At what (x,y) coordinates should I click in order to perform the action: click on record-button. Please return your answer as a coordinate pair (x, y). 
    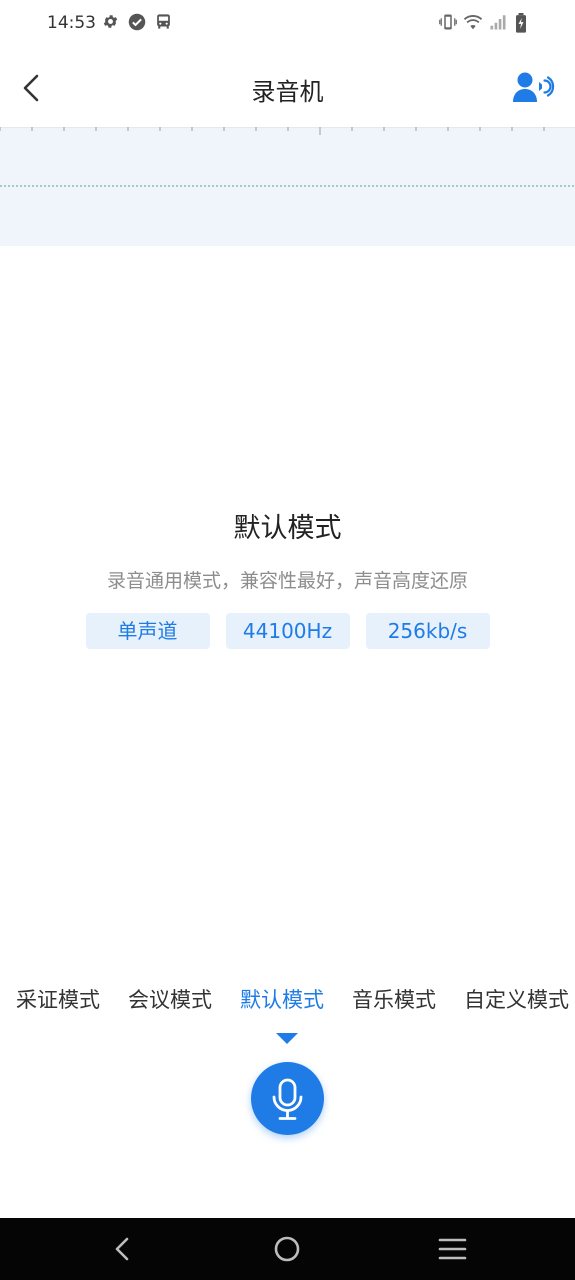
    Looking at the image, I should click on (287, 1098).